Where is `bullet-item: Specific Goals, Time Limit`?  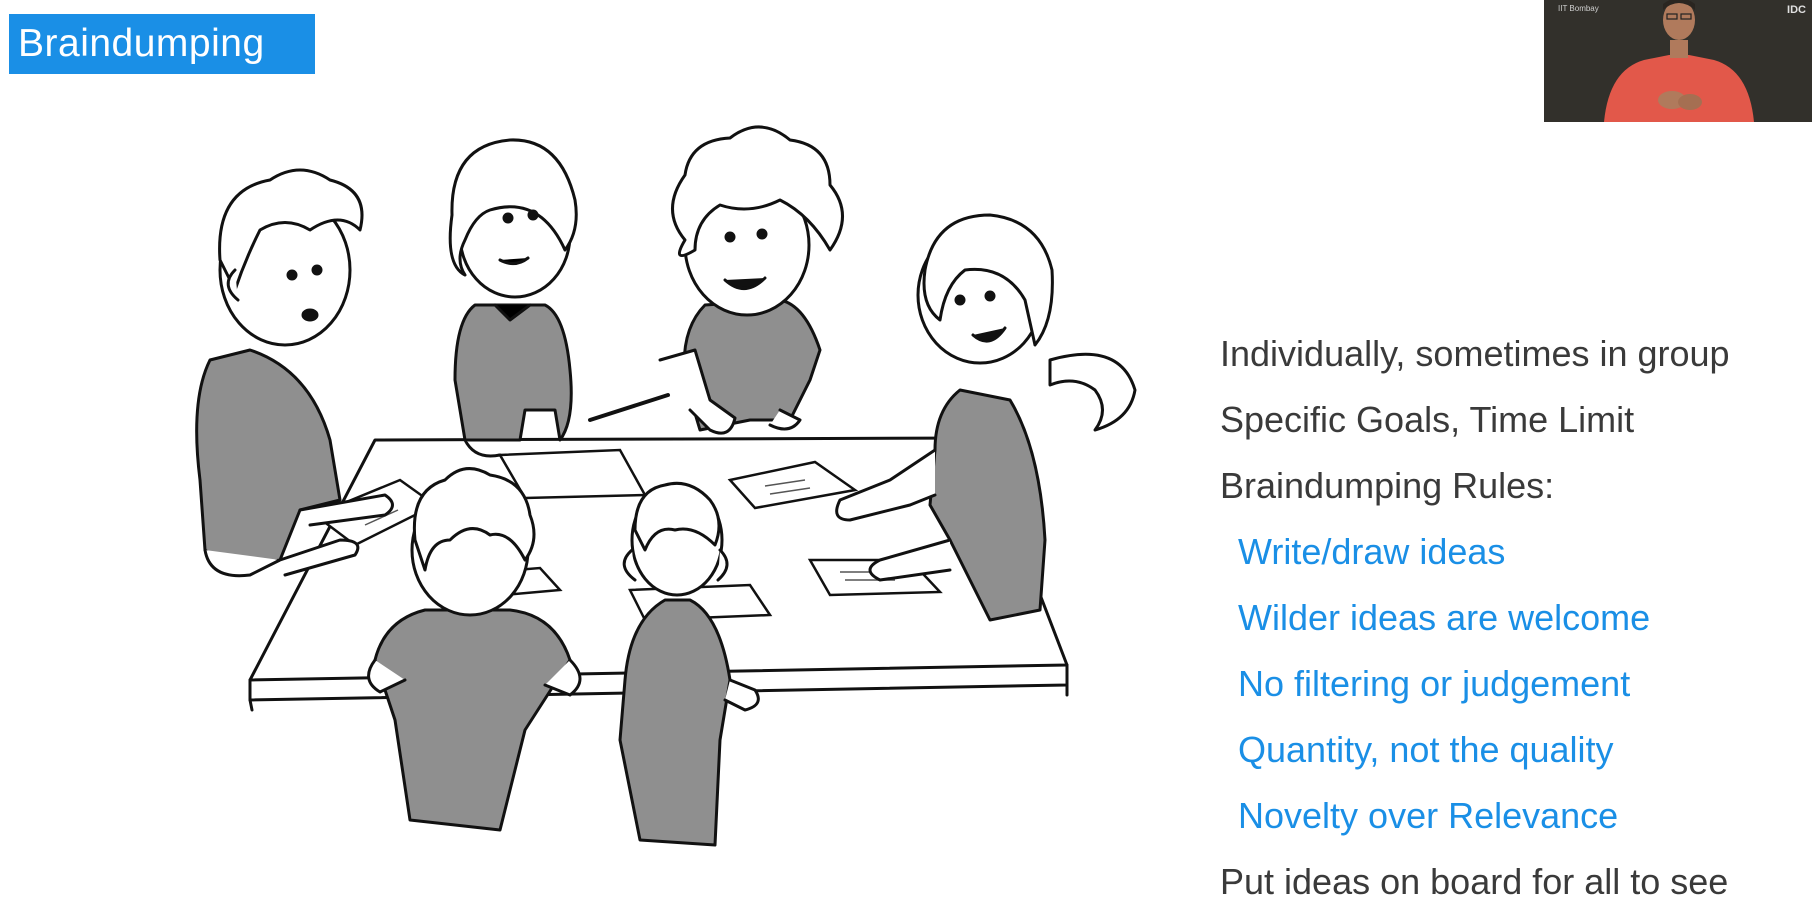
bullet-item: Specific Goals, Time Limit is located at coordinates (1427, 419).